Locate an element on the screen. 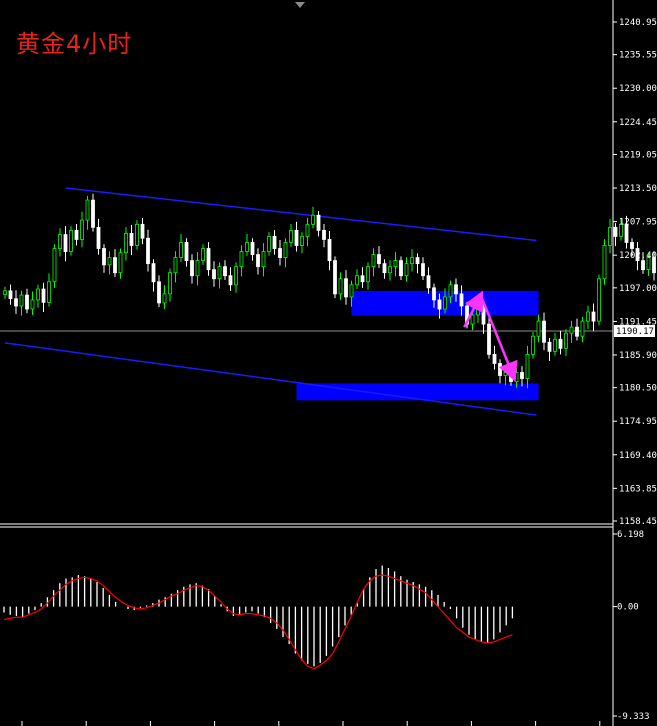  price-tick-label: 1180.50 is located at coordinates (638, 389).